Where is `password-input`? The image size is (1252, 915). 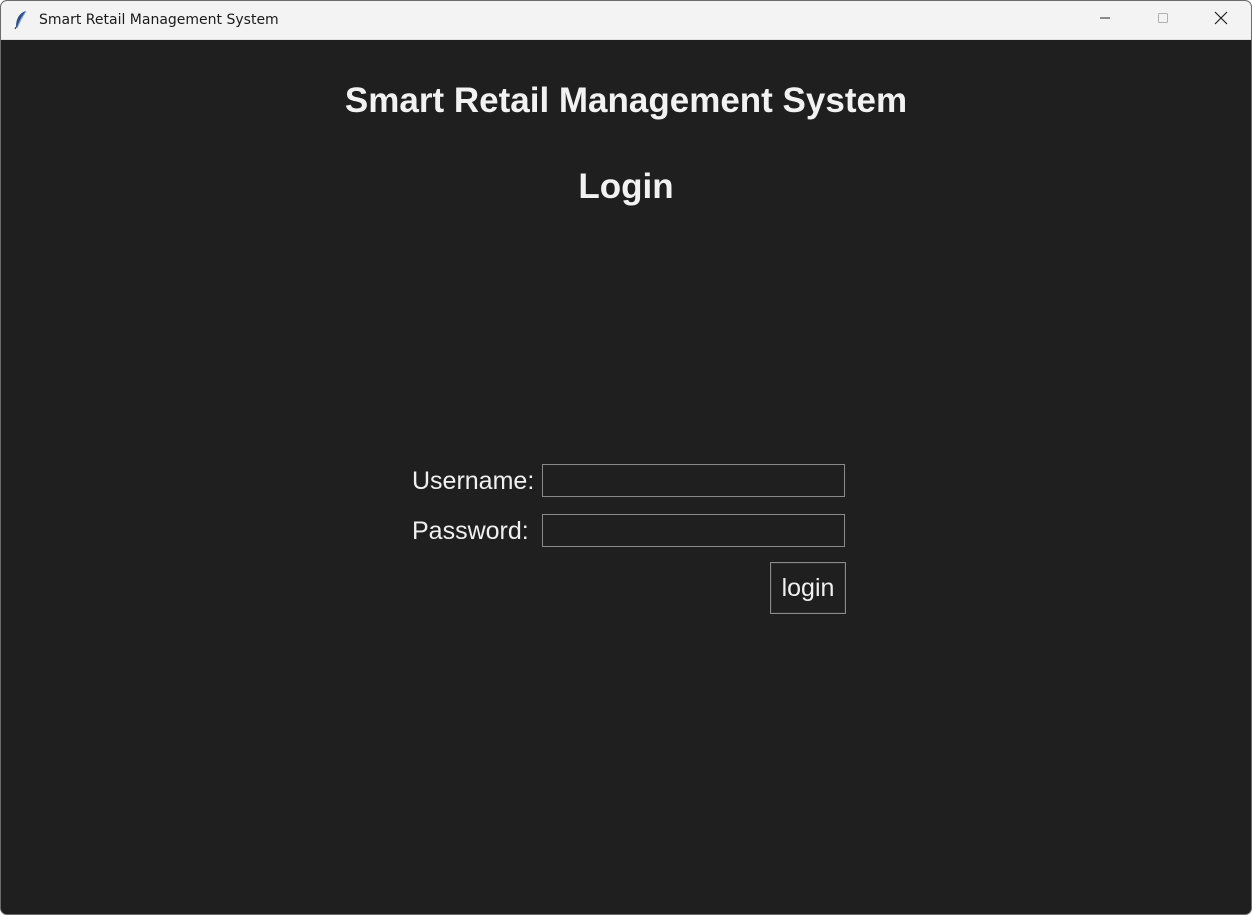
password-input is located at coordinates (693, 530).